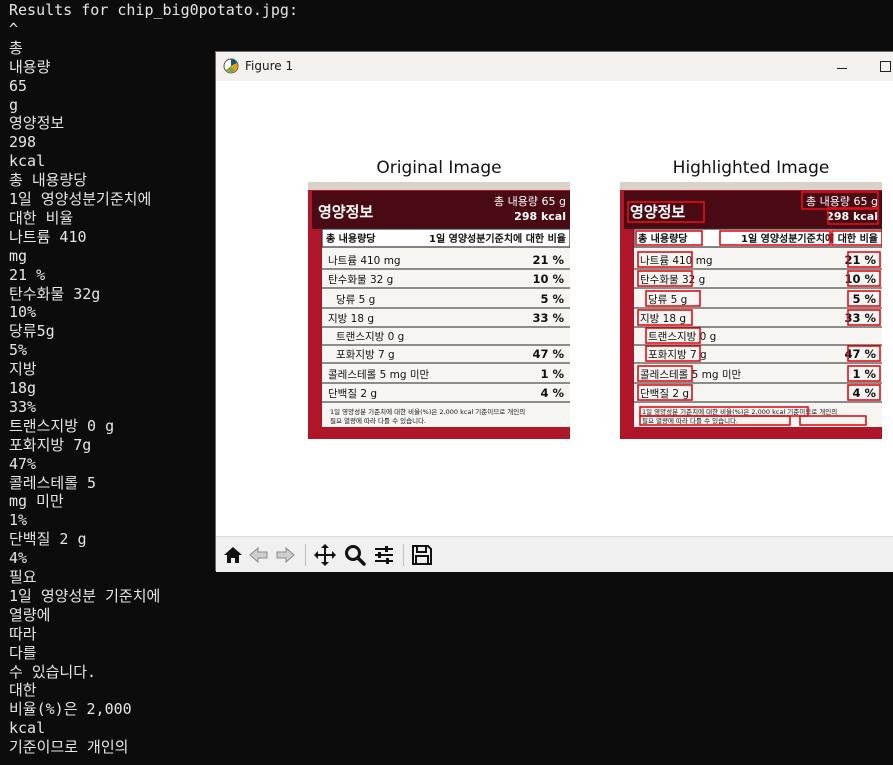  Describe the element at coordinates (422, 555) in the screenshot. I see `save-icon` at that location.